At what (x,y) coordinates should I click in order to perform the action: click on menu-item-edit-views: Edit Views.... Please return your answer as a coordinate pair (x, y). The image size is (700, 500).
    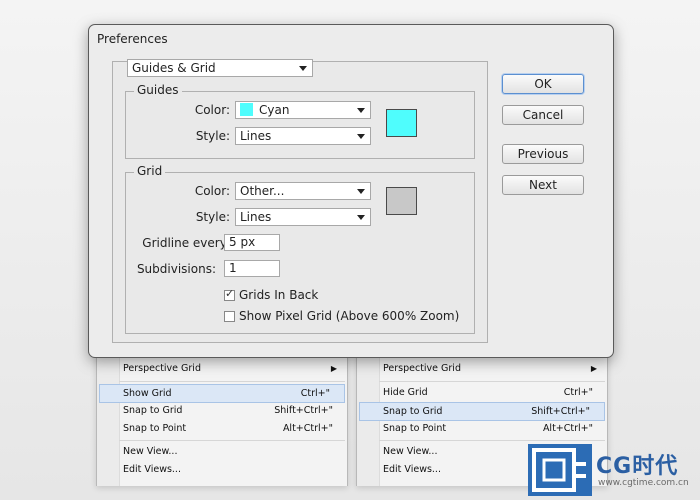
    Looking at the image, I should click on (222, 469).